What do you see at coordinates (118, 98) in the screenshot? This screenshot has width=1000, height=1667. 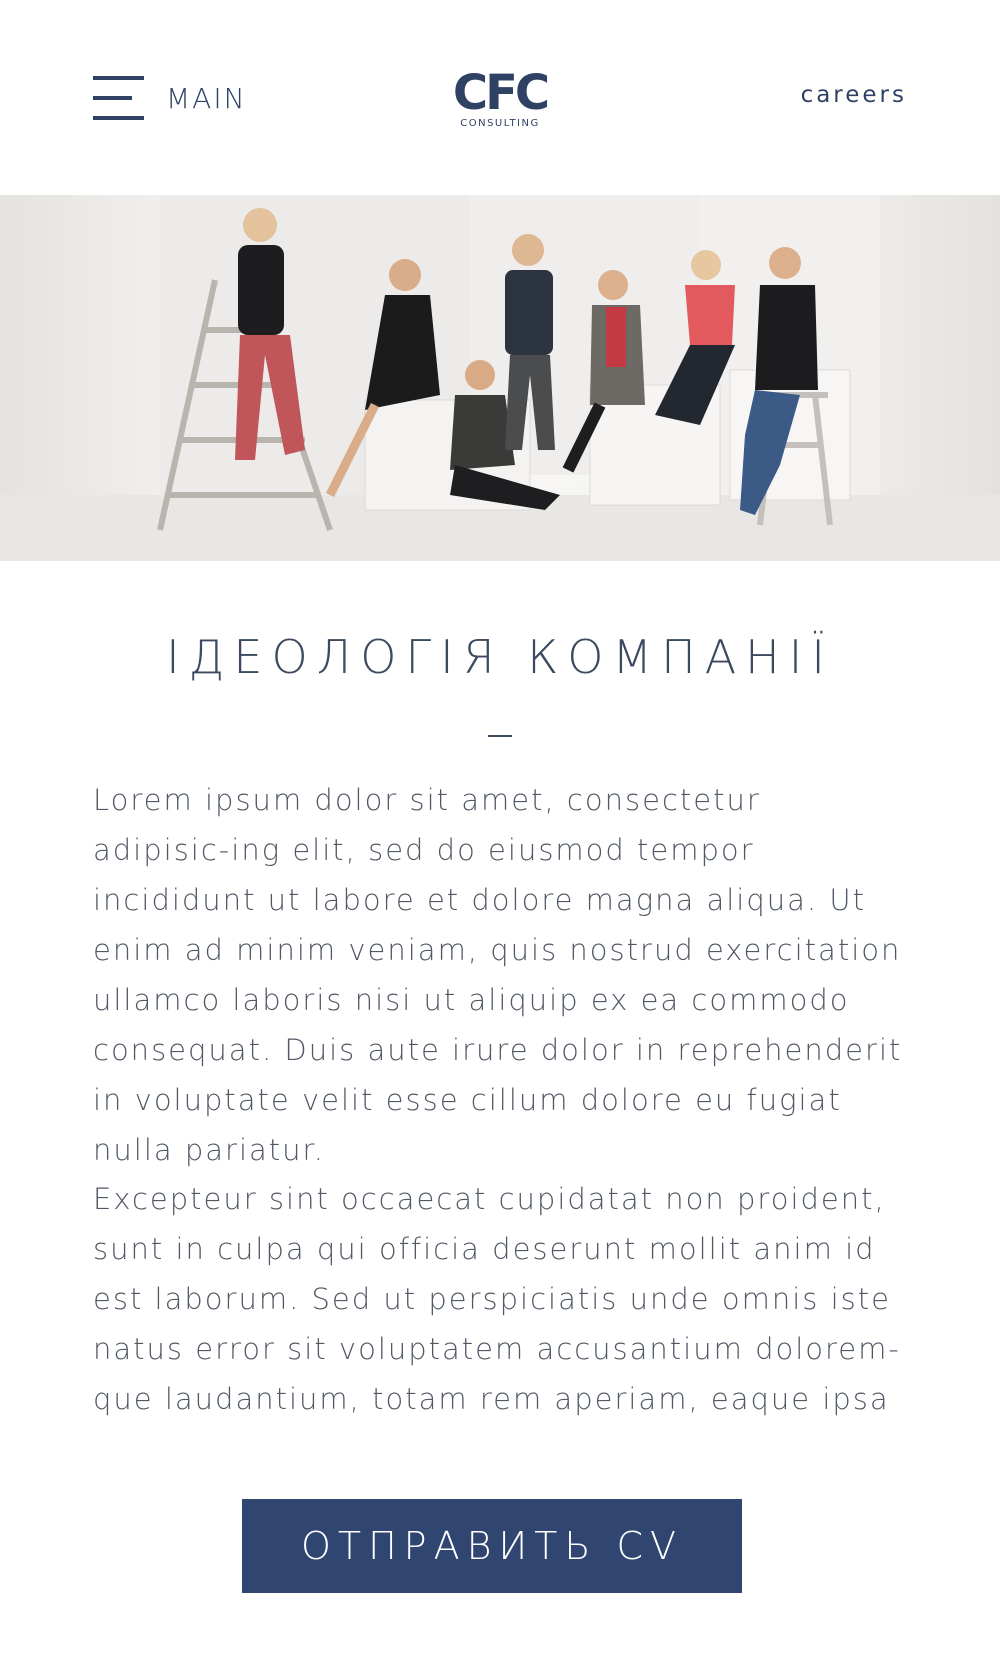 I see `hamburger-icon` at bounding box center [118, 98].